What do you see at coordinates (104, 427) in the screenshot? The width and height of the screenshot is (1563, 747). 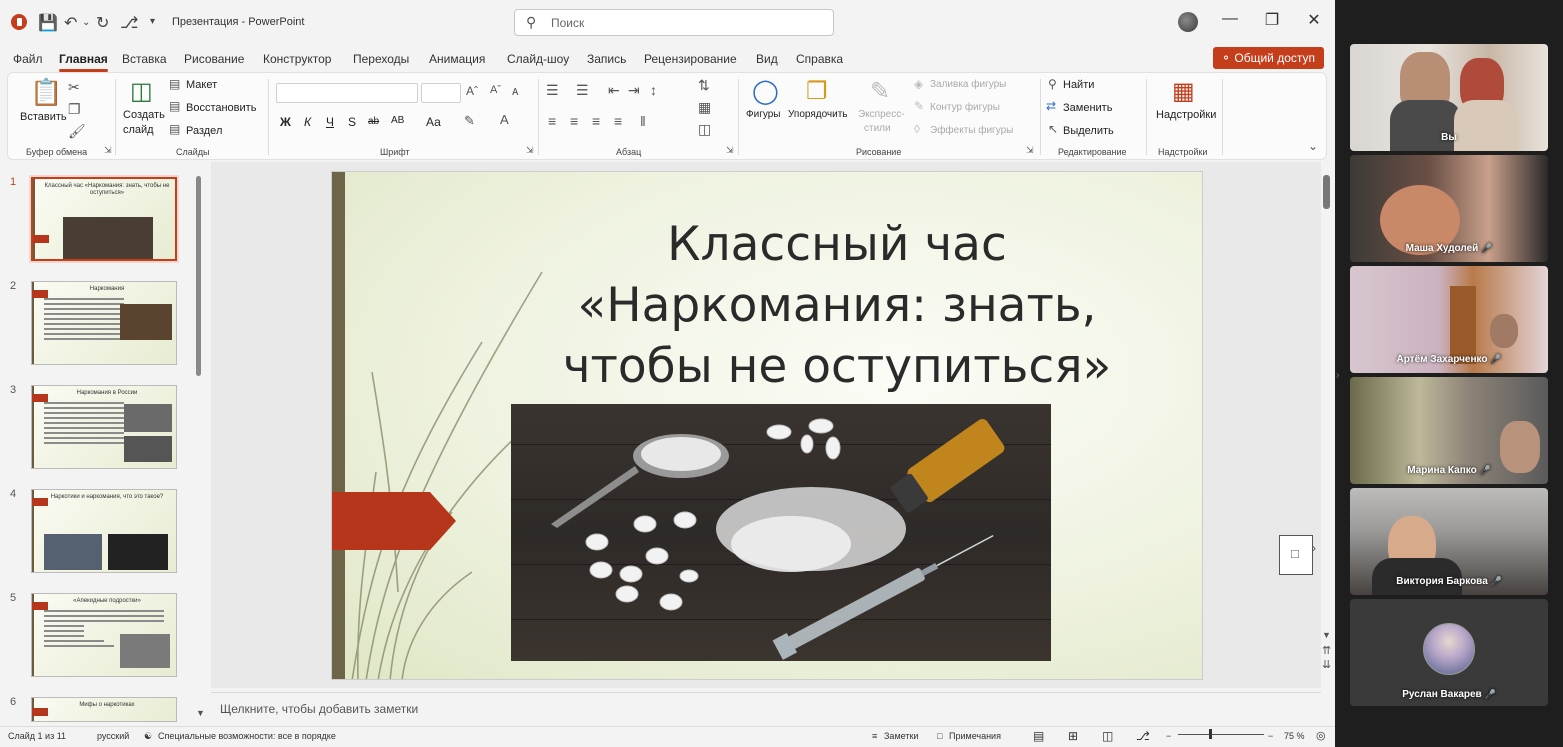 I see `slide-thumbnail-3: Наркомания в России` at bounding box center [104, 427].